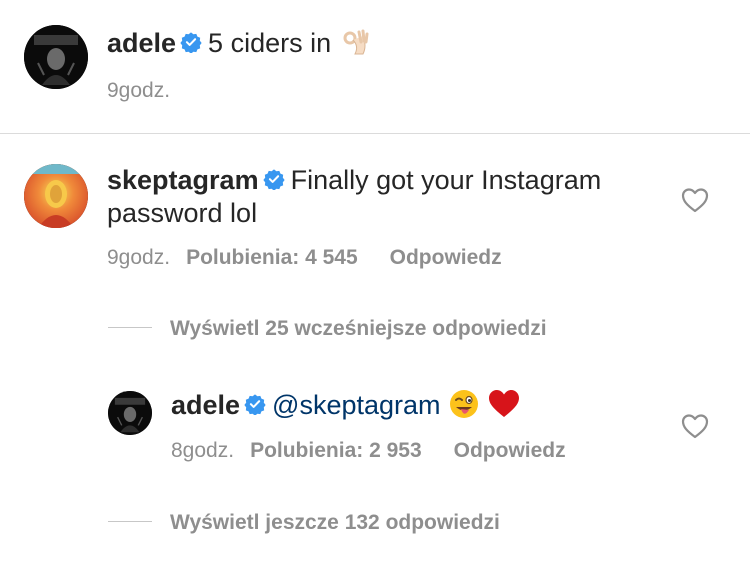 The height and width of the screenshot is (564, 750). I want to click on comment-time: 9godz., so click(139, 257).